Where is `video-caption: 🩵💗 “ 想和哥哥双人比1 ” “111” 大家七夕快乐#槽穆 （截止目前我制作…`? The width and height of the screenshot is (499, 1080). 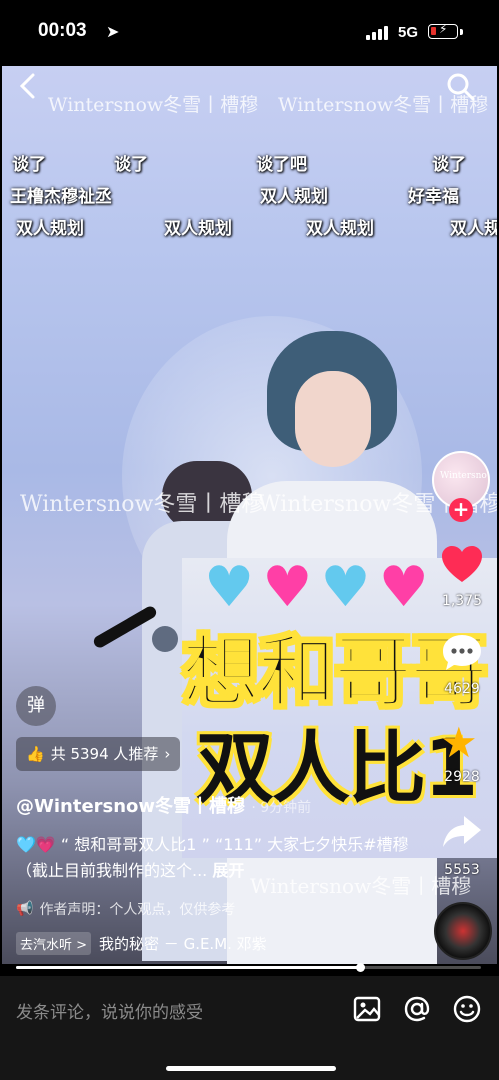 video-caption: 🩵💗 “ 想和哥哥双人比1 ” “111” 大家七夕快乐#槽穆 （截止目前我制作… is located at coordinates (216, 858).